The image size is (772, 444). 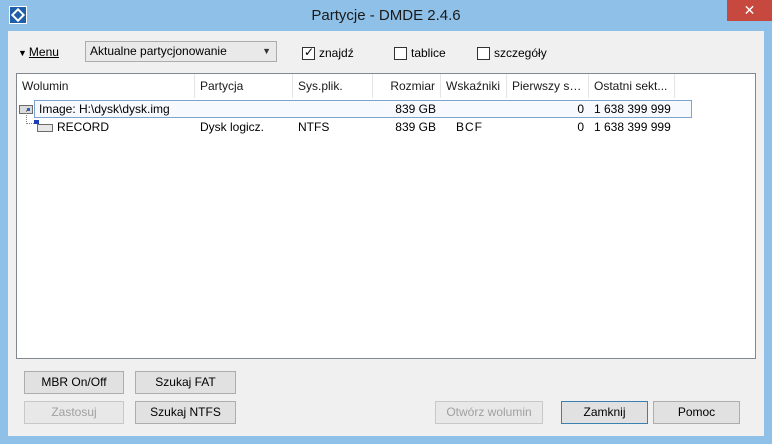 I want to click on find-checkbox-box, so click(x=308, y=52).